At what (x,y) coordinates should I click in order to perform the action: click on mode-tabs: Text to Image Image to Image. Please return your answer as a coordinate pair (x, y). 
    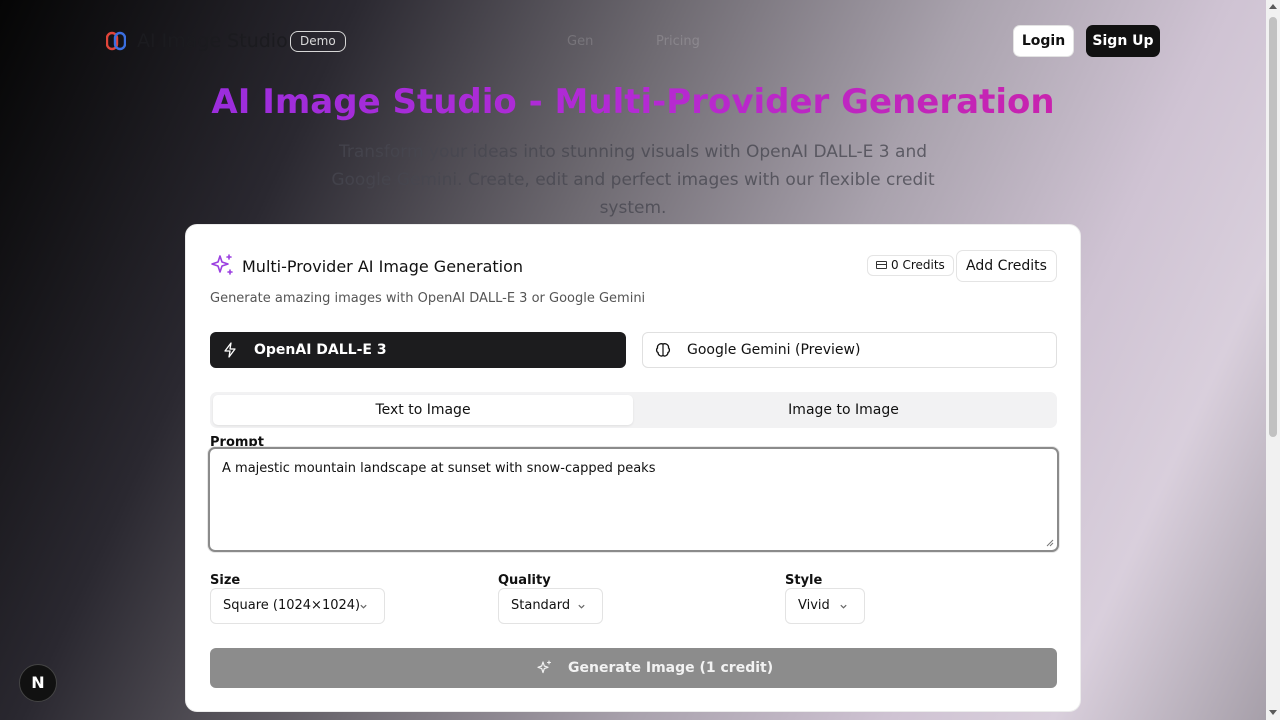
    Looking at the image, I should click on (633, 410).